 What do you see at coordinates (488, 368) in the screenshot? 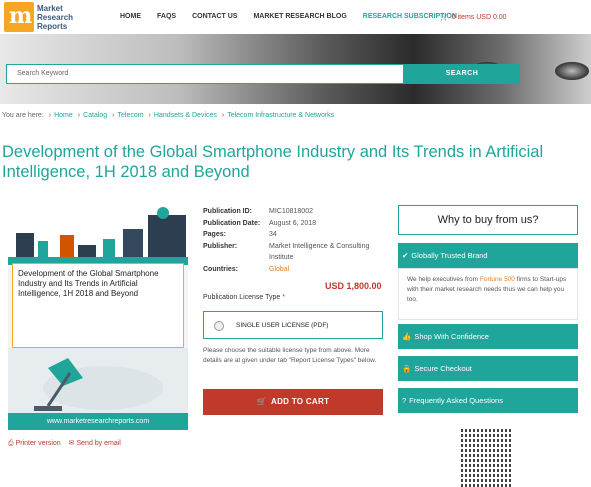
I see `secure-checkout-item: 🔒 Secure Checkout` at bounding box center [488, 368].